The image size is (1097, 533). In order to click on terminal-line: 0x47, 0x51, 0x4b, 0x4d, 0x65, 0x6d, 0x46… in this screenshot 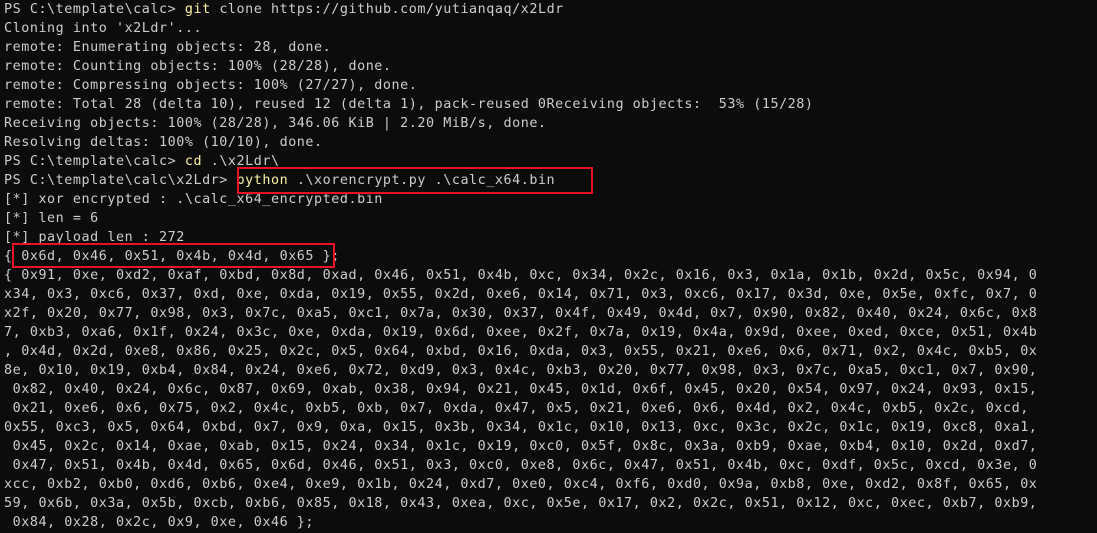, I will do `click(521, 465)`.